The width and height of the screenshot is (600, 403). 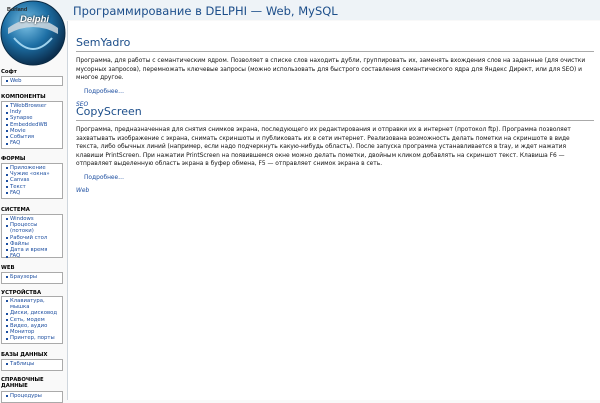 I want to click on section-title-soft: Софт, so click(x=9, y=72).